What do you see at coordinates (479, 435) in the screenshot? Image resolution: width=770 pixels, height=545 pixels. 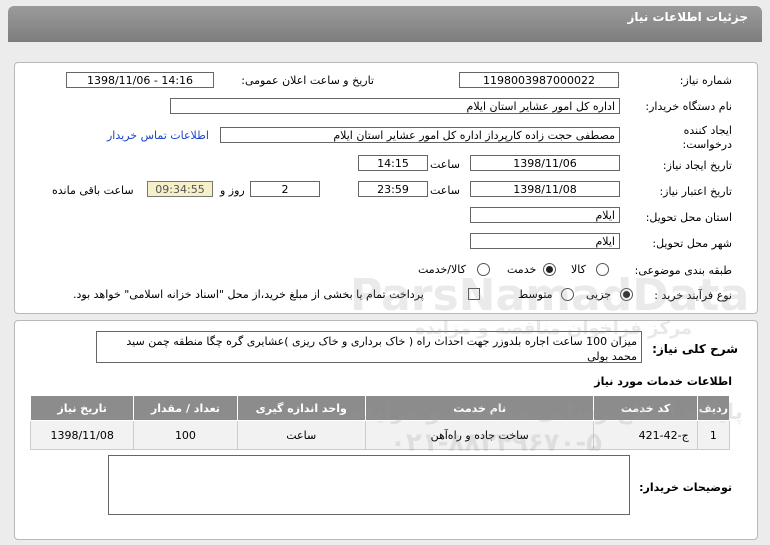 I see `service-name: ساخت جاده و راه‌آهن` at bounding box center [479, 435].